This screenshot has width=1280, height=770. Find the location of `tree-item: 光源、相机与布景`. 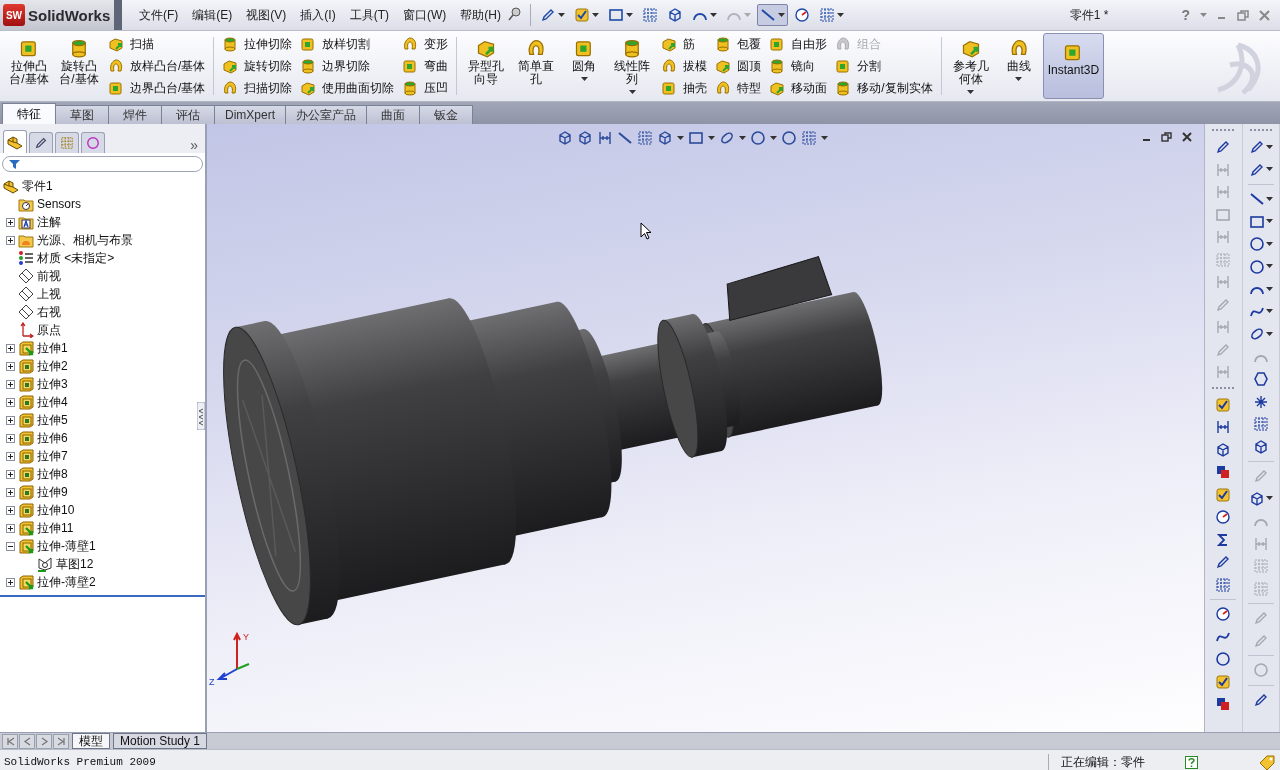

tree-item: 光源、相机与布景 is located at coordinates (85, 240).